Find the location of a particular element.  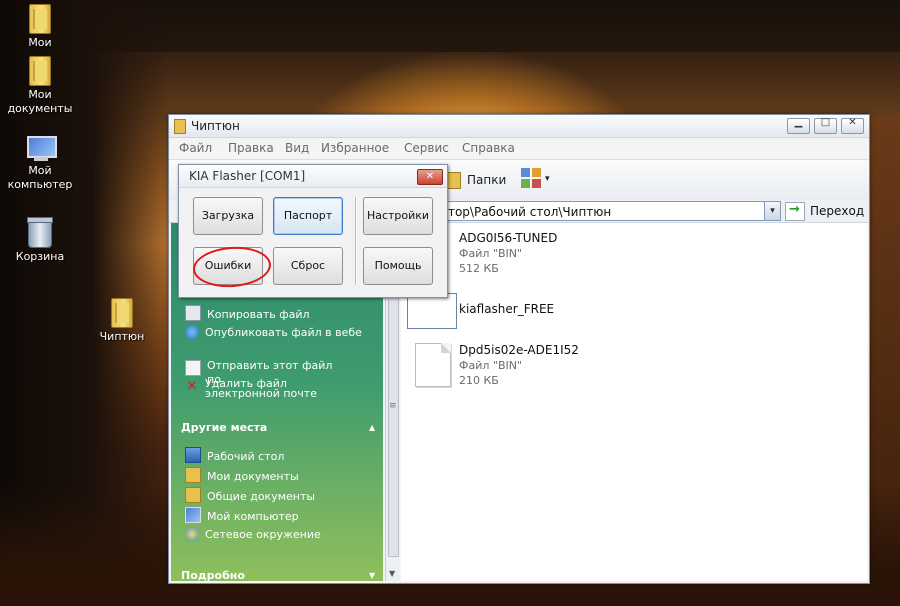

copy-icon is located at coordinates (193, 313).